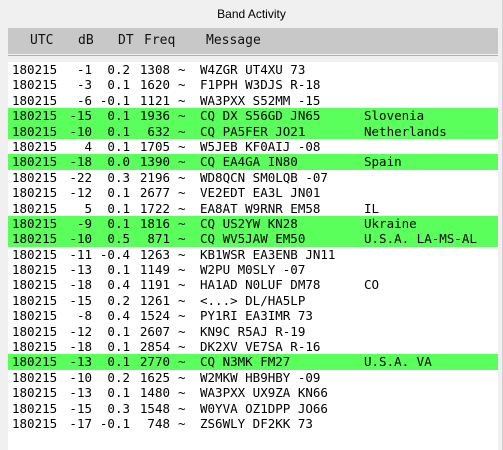 The height and width of the screenshot is (450, 503). What do you see at coordinates (253, 146) in the screenshot?
I see `message-row: 180215 4 0.1 1705 ~ W5JEB KF0AIJ -08` at bounding box center [253, 146].